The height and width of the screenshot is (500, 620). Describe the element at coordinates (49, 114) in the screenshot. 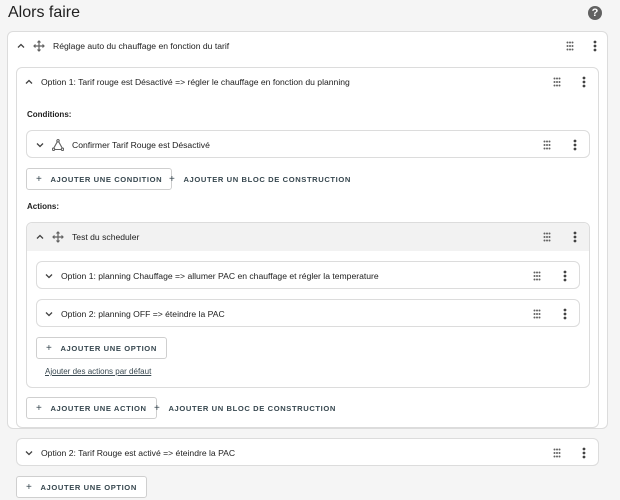

I see `conditions-label: Conditions:` at that location.